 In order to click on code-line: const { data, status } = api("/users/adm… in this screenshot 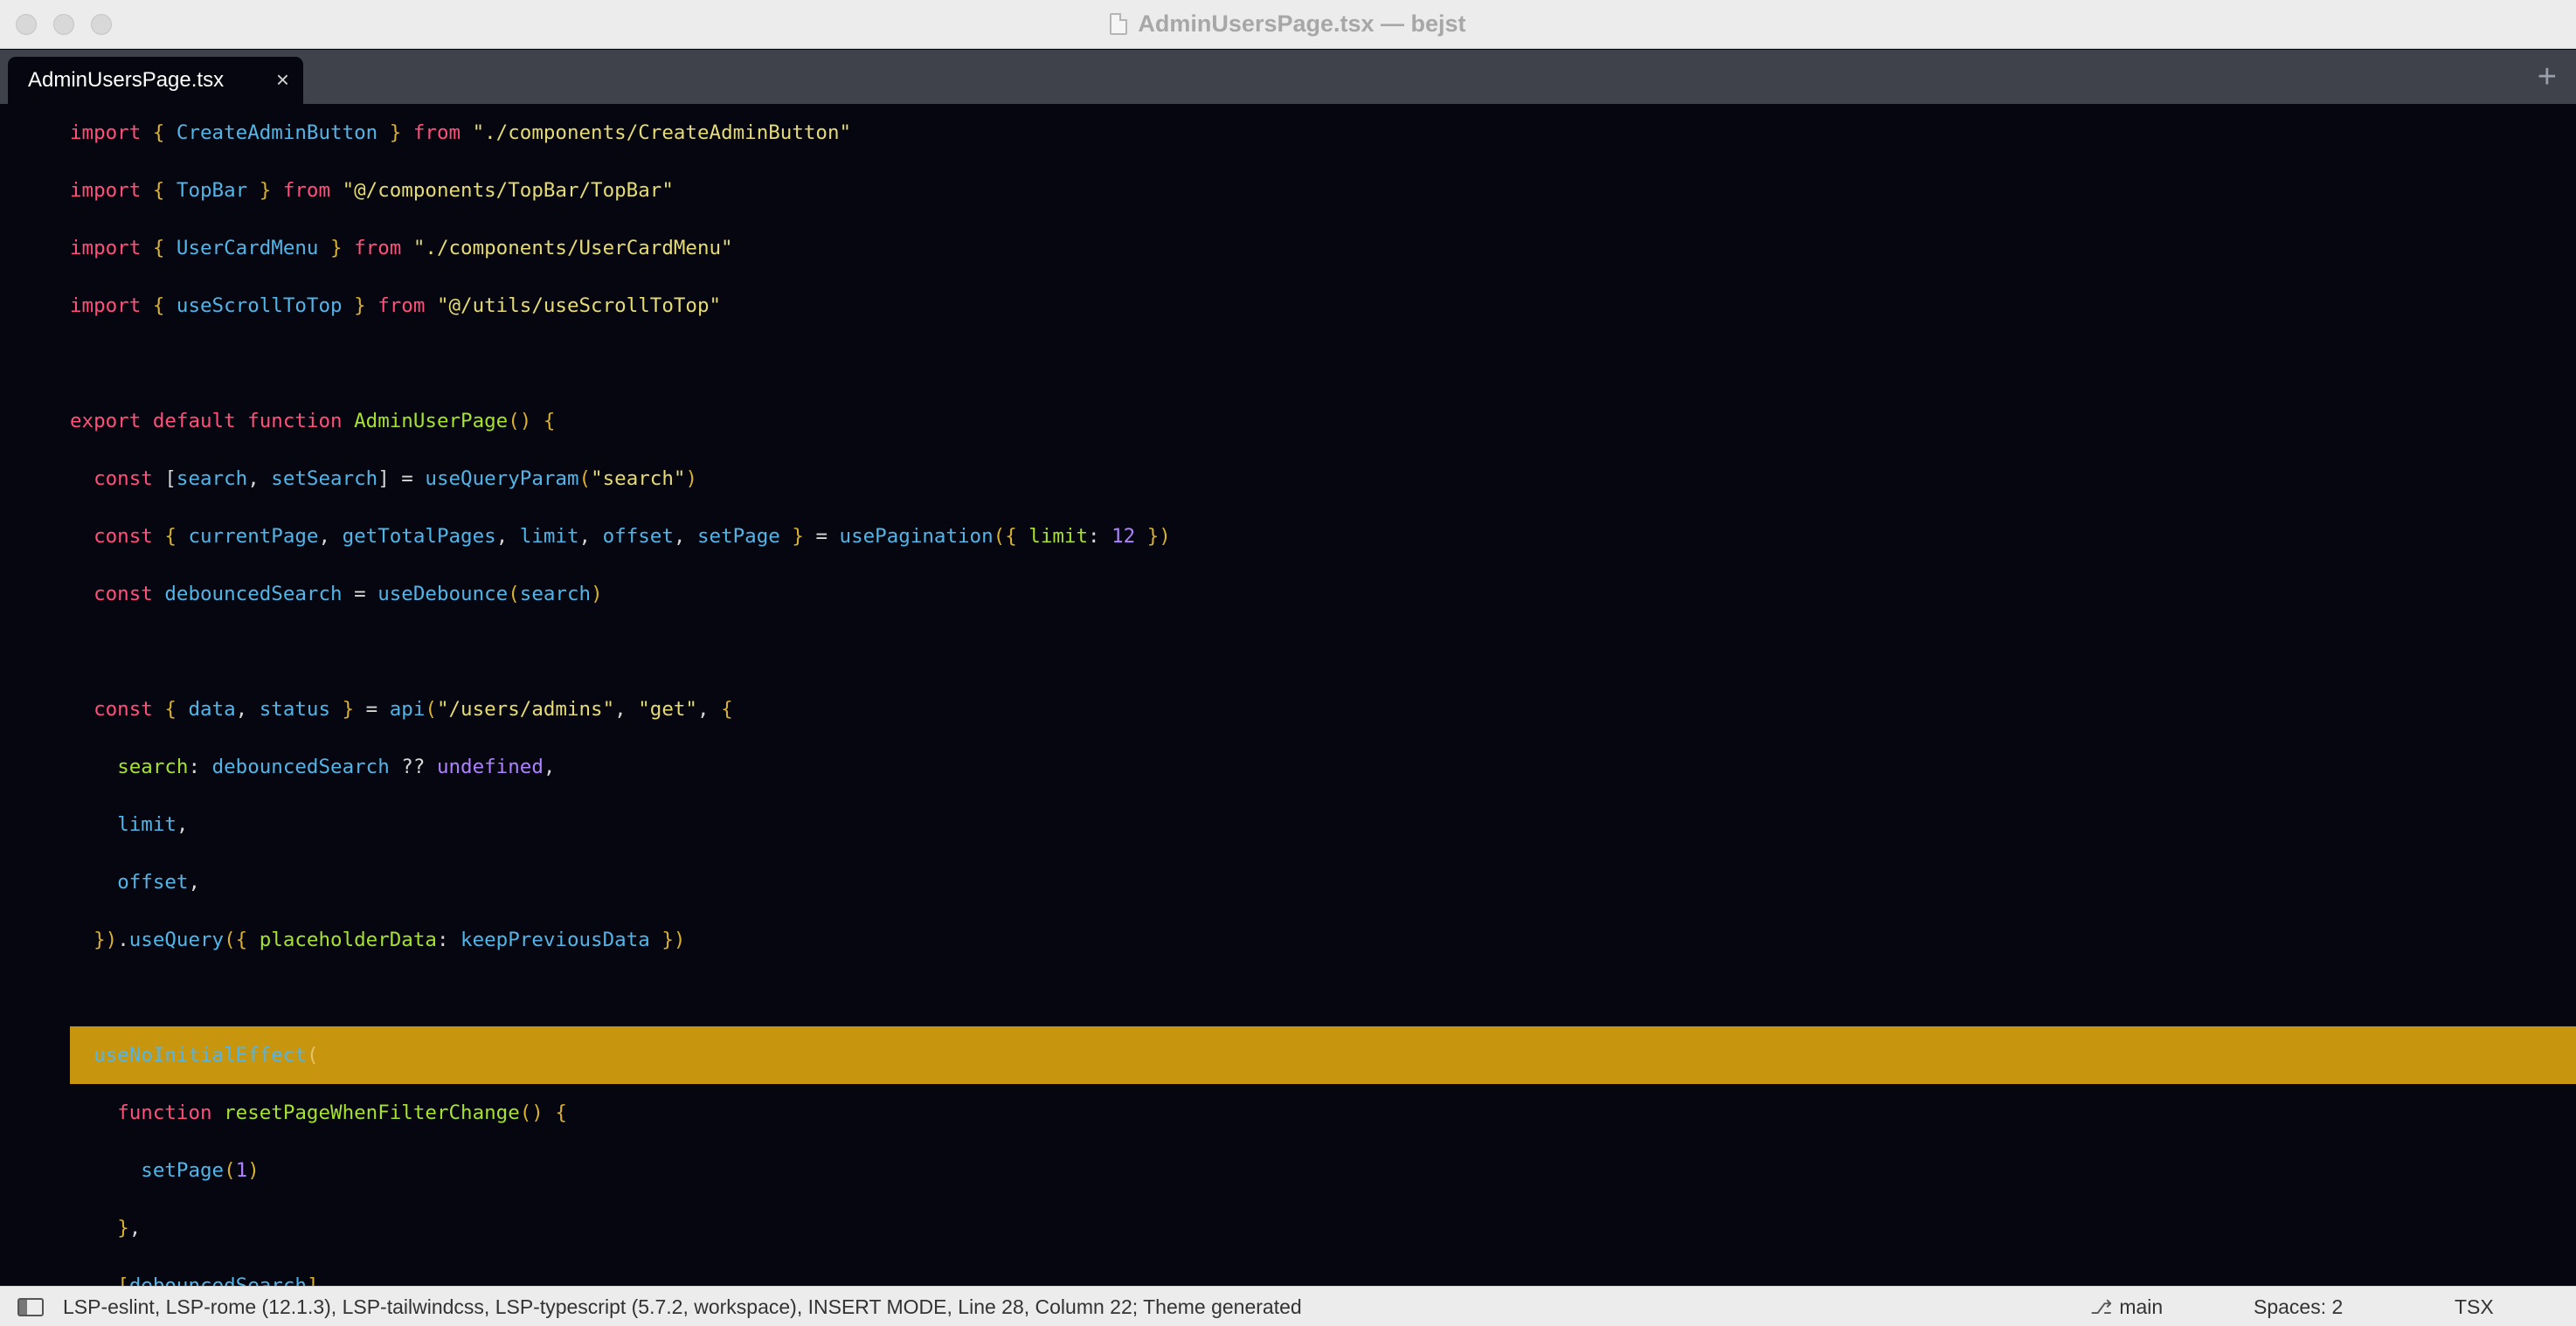, I will do `click(1288, 709)`.